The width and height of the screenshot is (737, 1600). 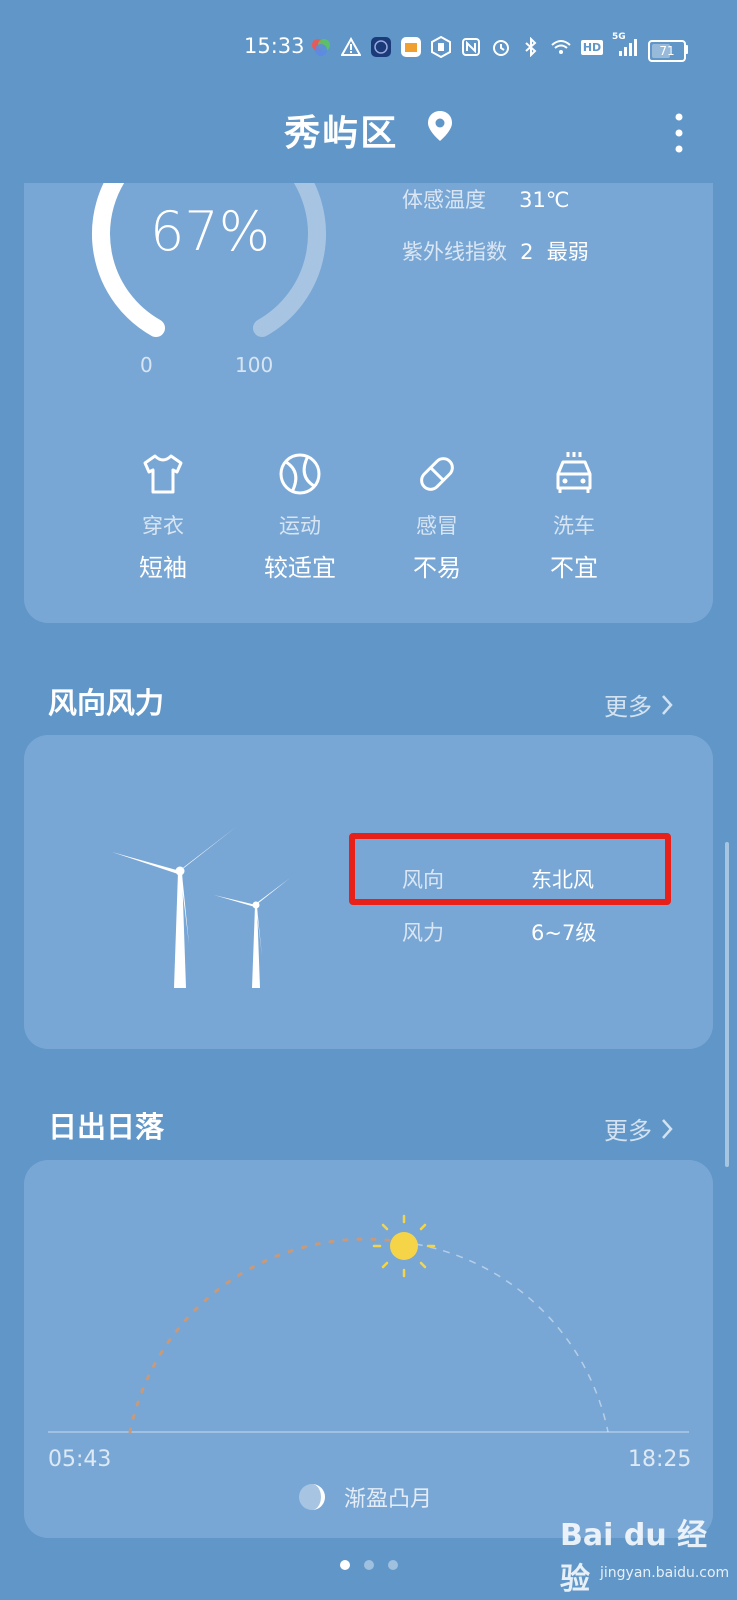 What do you see at coordinates (266, 1335) in the screenshot?
I see `sun-path-elapsed` at bounding box center [266, 1335].